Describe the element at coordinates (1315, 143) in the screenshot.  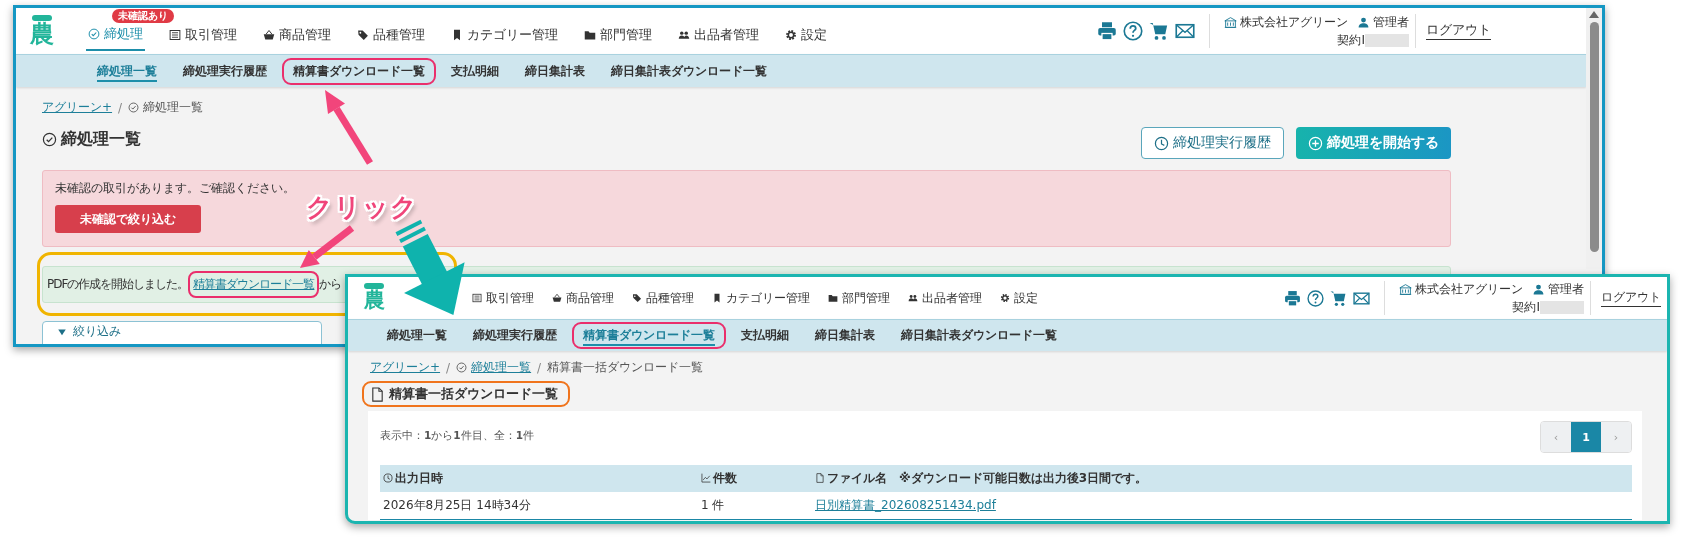
I see `plus-icon` at that location.